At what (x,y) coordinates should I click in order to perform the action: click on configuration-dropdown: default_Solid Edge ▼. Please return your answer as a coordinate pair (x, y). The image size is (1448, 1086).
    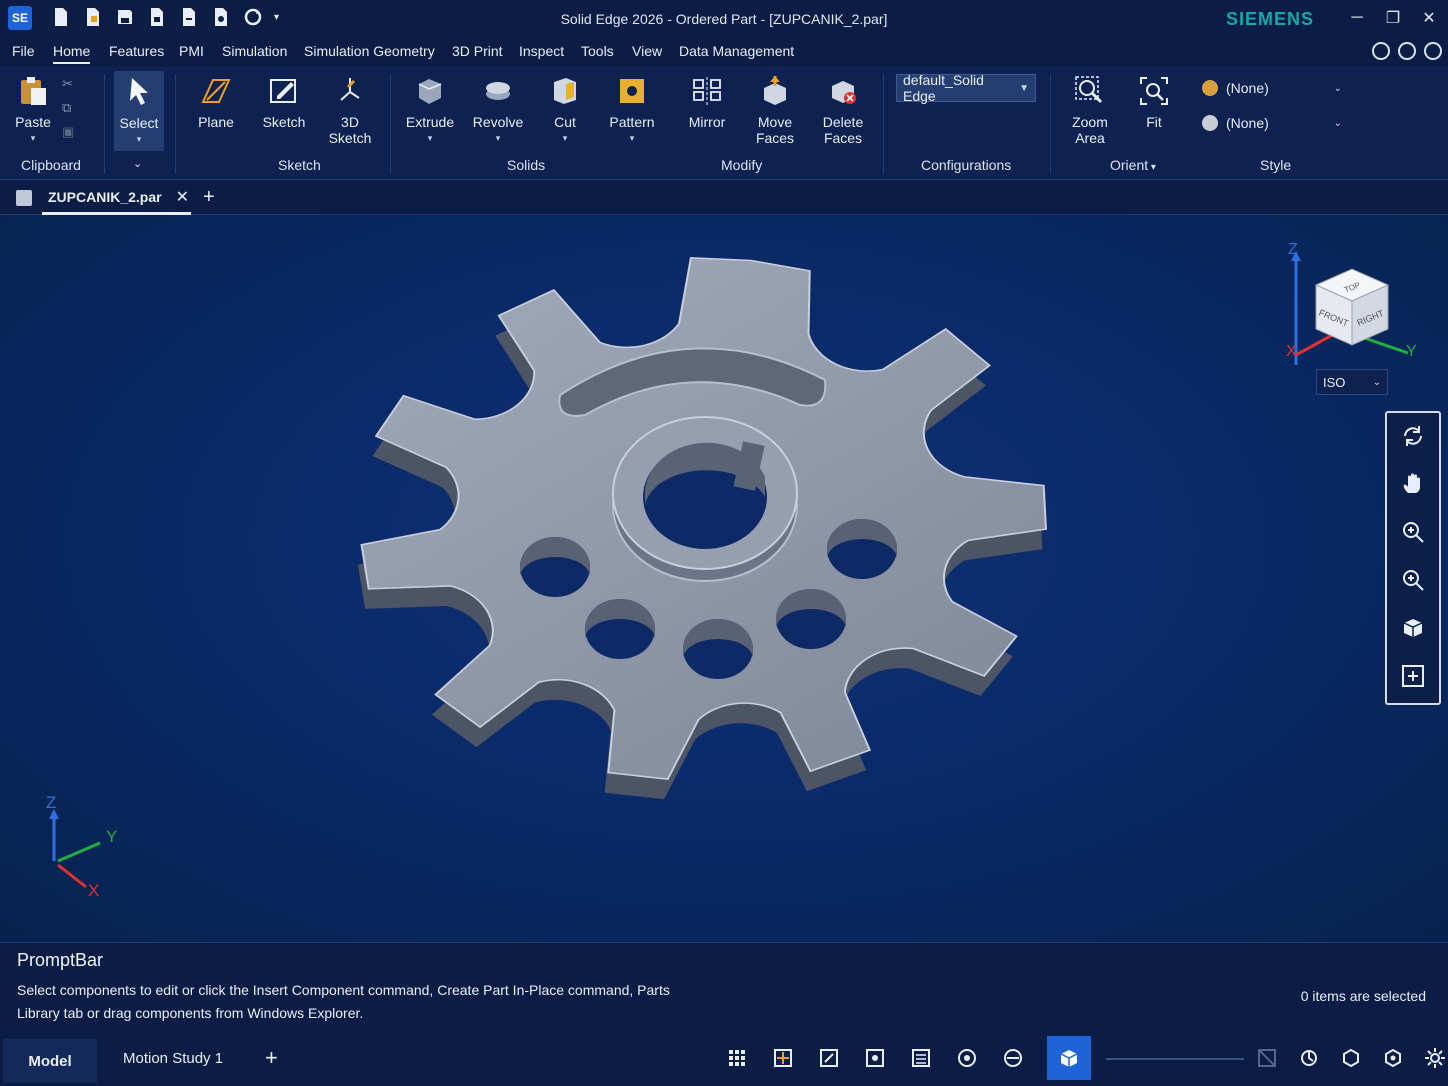
    Looking at the image, I should click on (966, 88).